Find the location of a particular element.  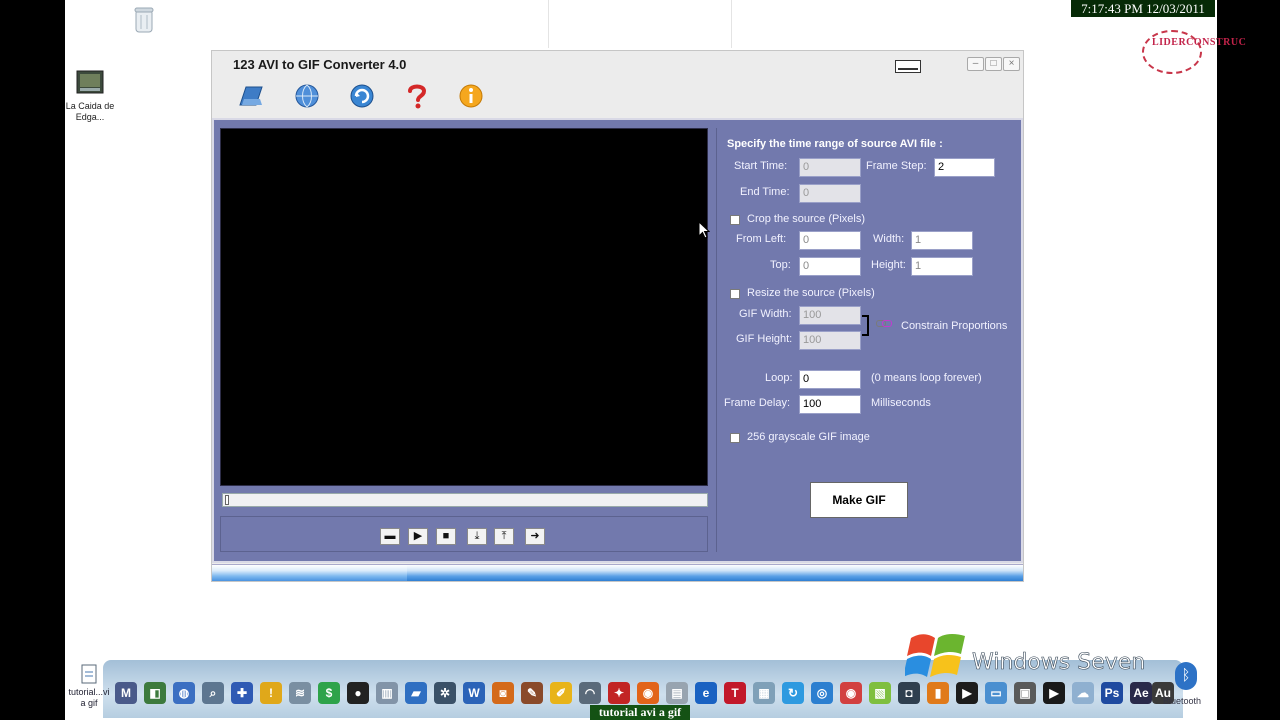

frame-delay-field: 100 is located at coordinates (830, 404).